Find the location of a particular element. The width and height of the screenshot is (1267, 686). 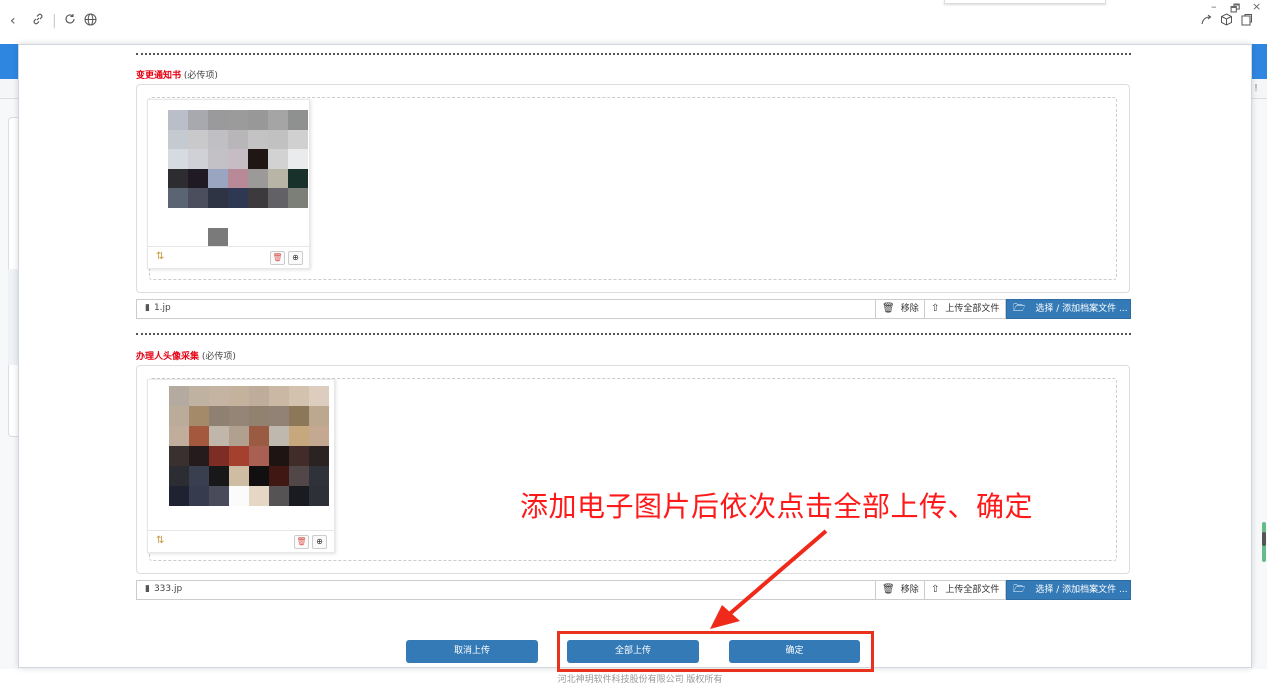

section-title-required: 办理人头像采集 is located at coordinates (168, 357).